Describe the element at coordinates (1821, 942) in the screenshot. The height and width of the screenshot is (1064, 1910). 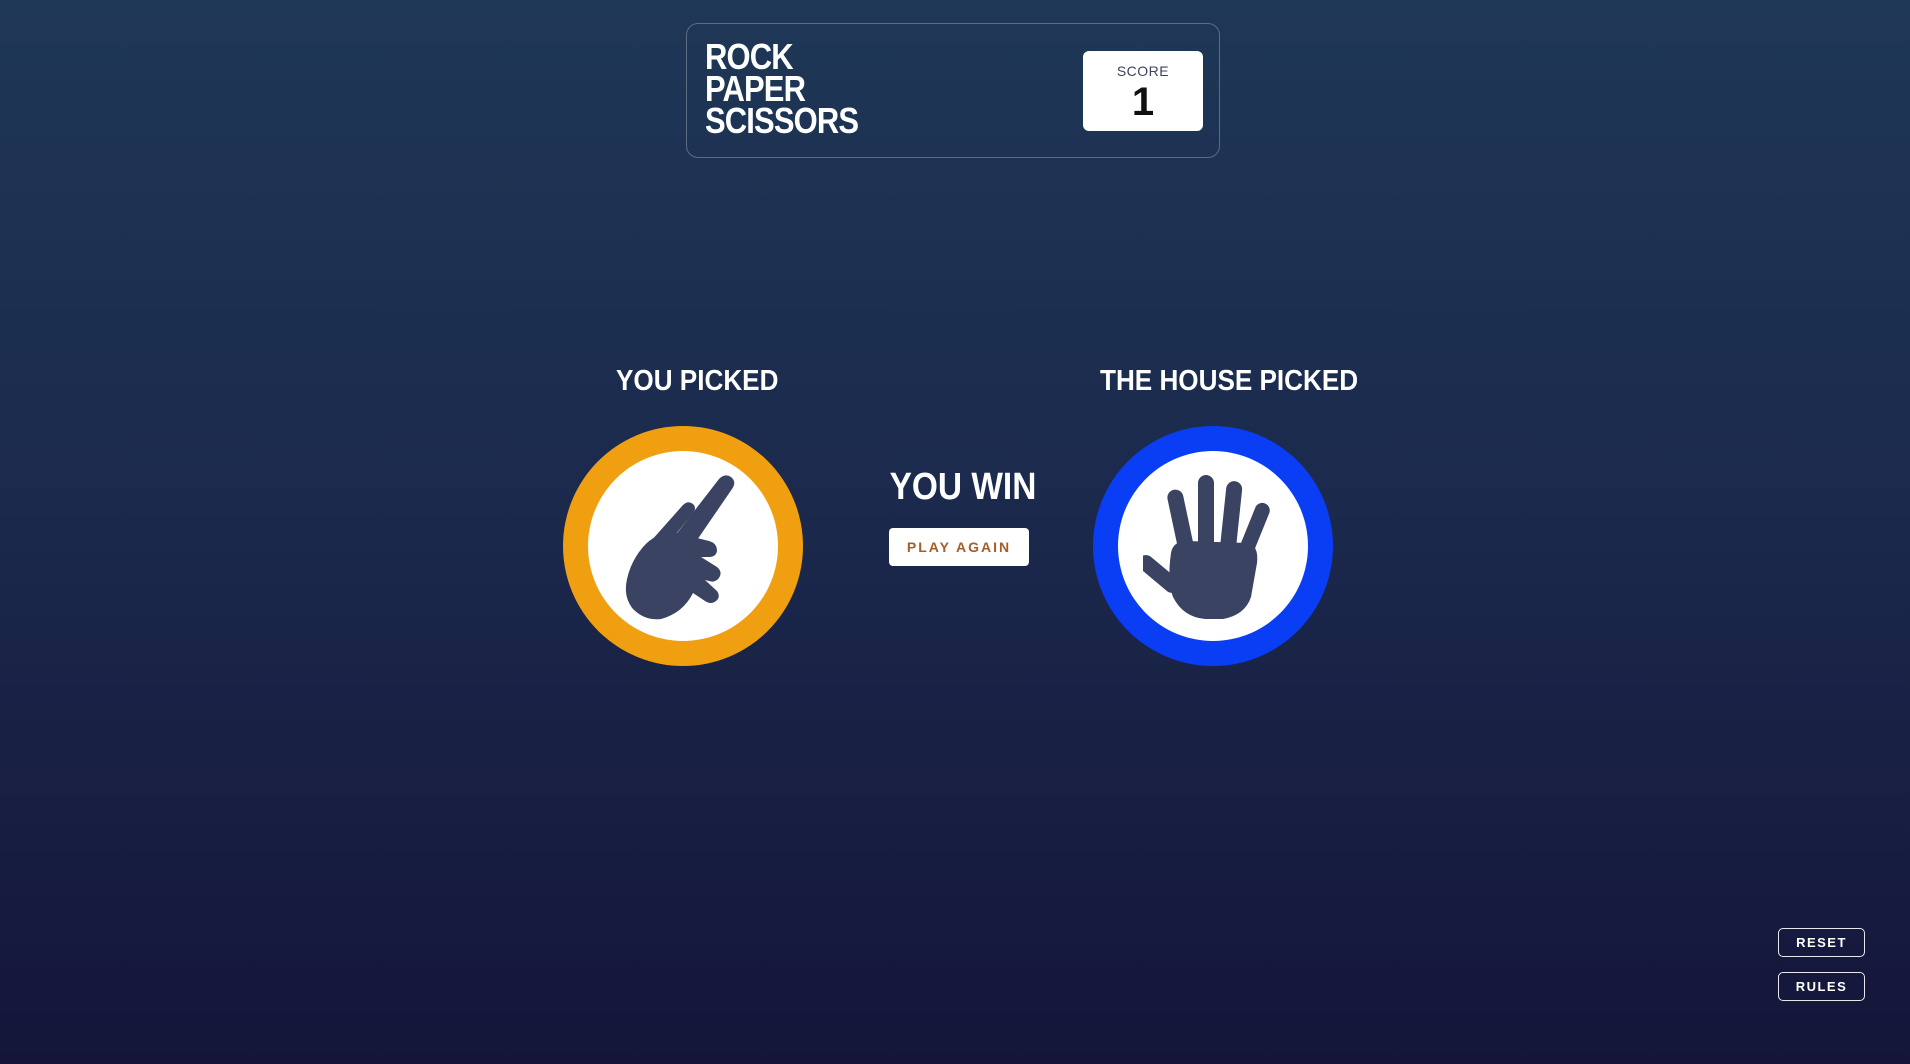
I see `reset-button: RESET` at that location.